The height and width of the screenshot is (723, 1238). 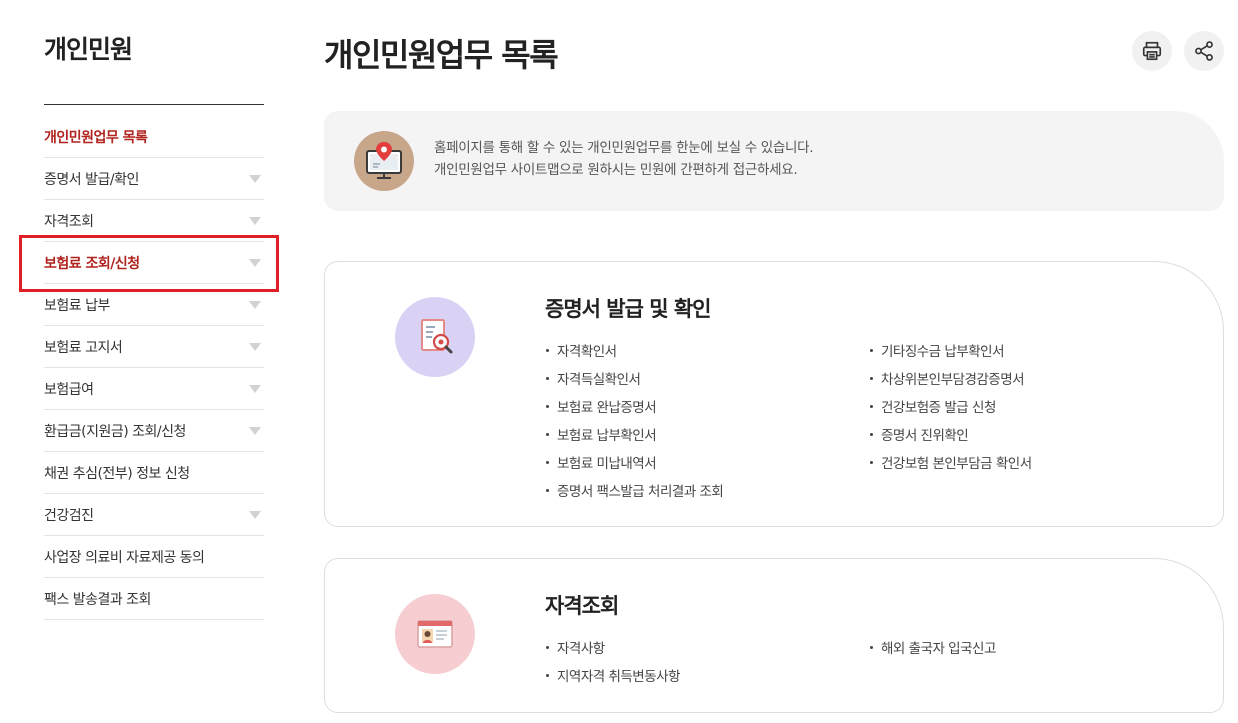 What do you see at coordinates (92, 263) in the screenshot?
I see `sidebar-item-label: 보험료 조회/신청` at bounding box center [92, 263].